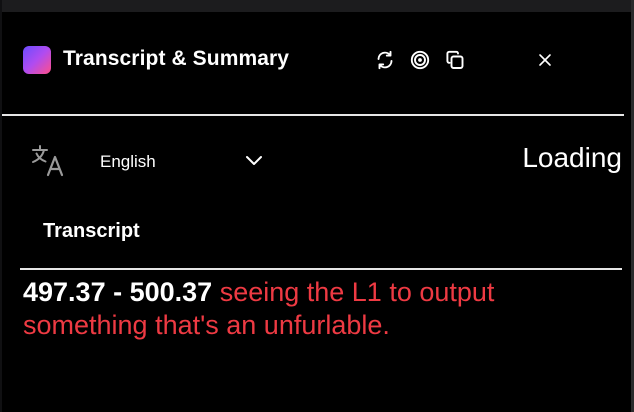  What do you see at coordinates (317, 6) in the screenshot?
I see `window-top-edge` at bounding box center [317, 6].